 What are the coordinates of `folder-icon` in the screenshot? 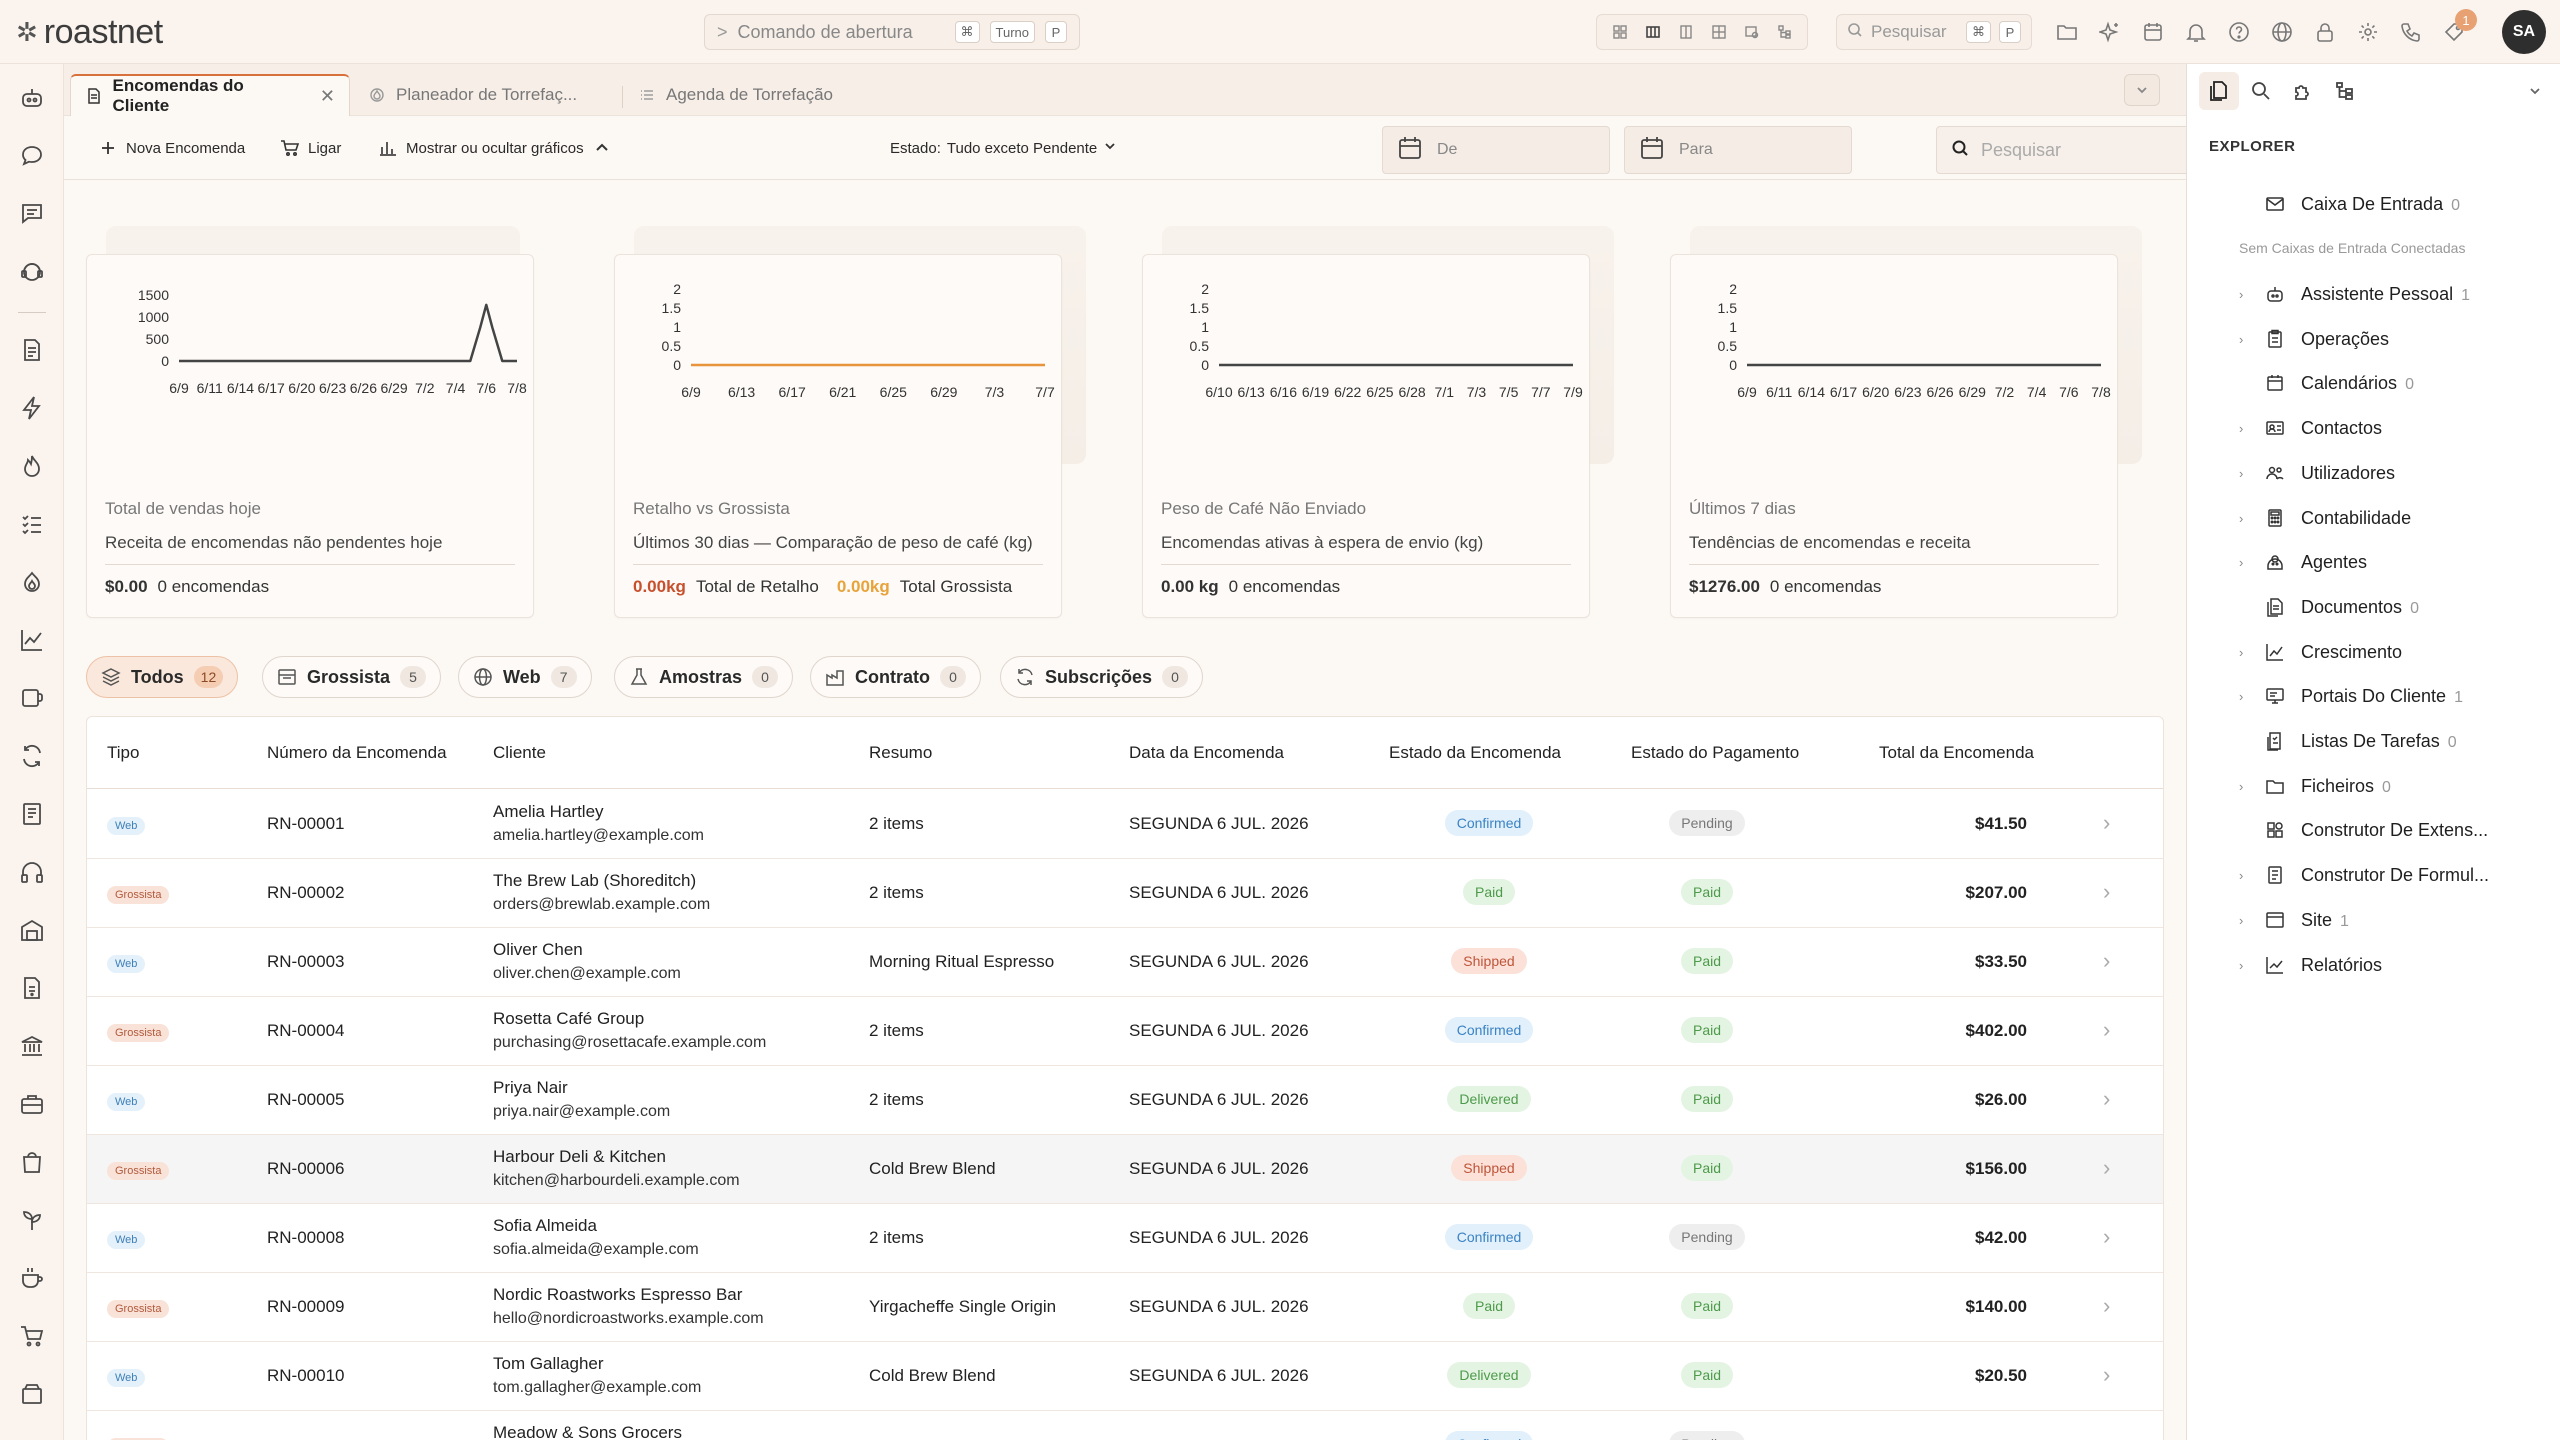 It's located at (2067, 32).